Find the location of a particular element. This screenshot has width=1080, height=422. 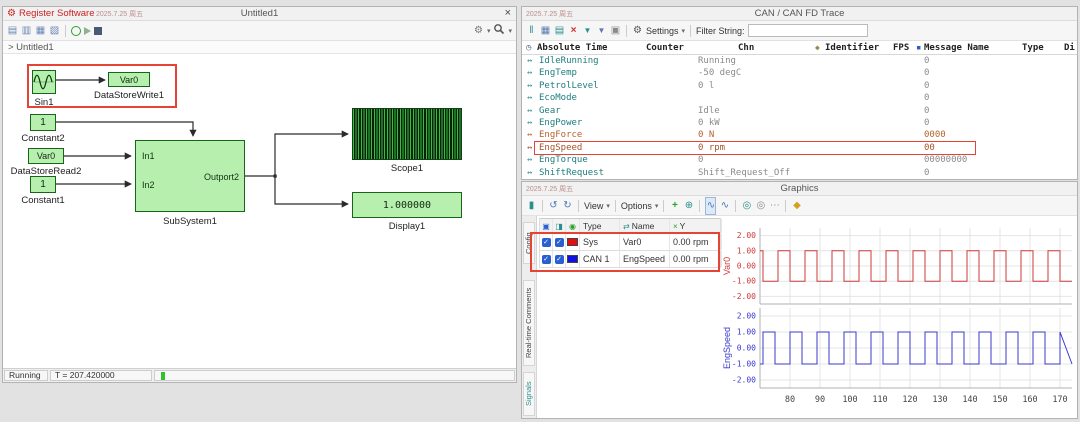

signal-value: 0 is located at coordinates (700, 160).